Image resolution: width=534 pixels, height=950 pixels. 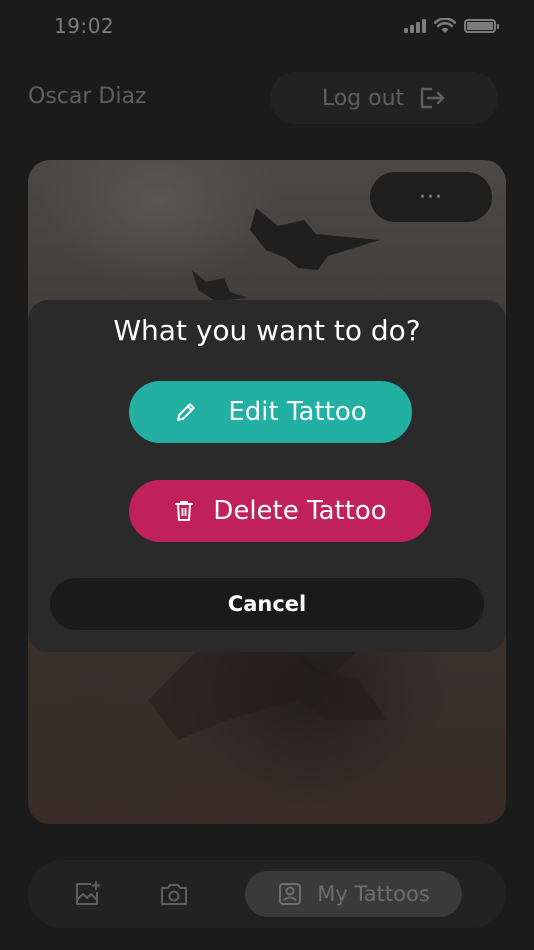 What do you see at coordinates (267, 26) in the screenshot?
I see `status-bar: 19:02` at bounding box center [267, 26].